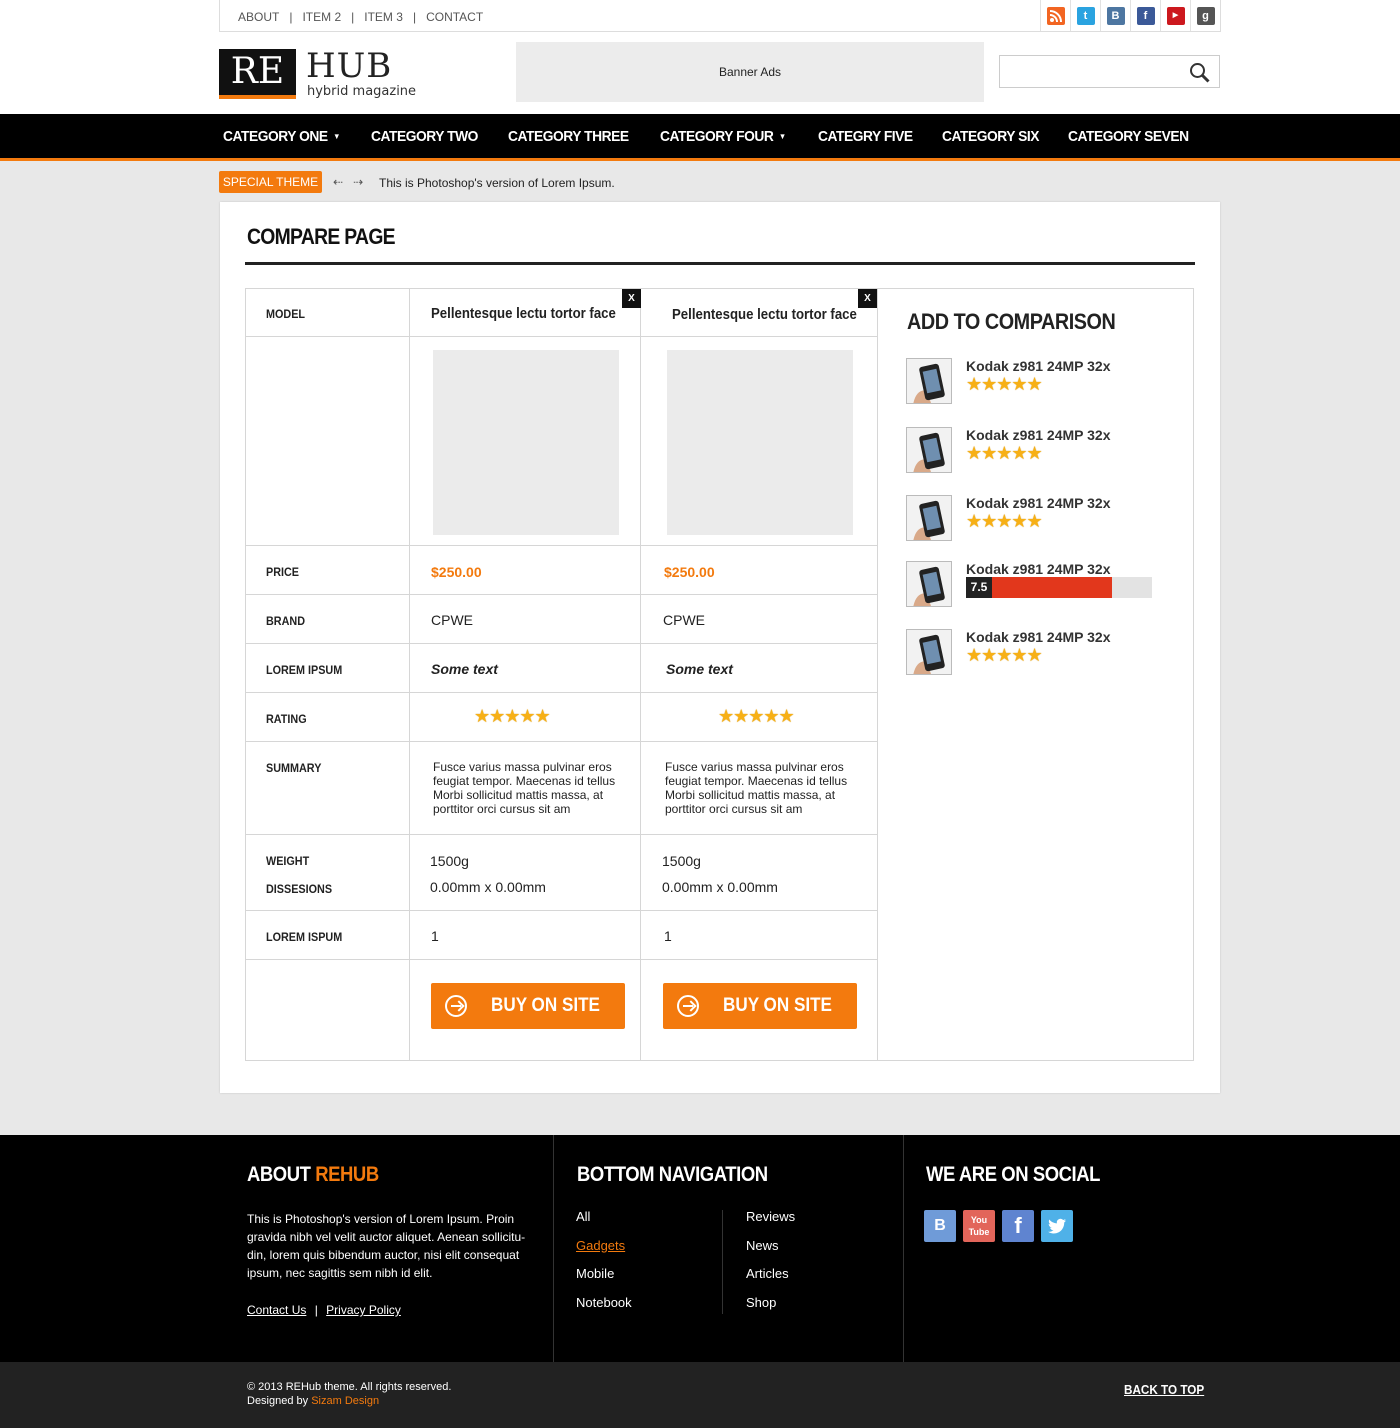 This screenshot has height=1428, width=1400. I want to click on footer-nav-title: BOTTOM NAVIGATION, so click(672, 1174).